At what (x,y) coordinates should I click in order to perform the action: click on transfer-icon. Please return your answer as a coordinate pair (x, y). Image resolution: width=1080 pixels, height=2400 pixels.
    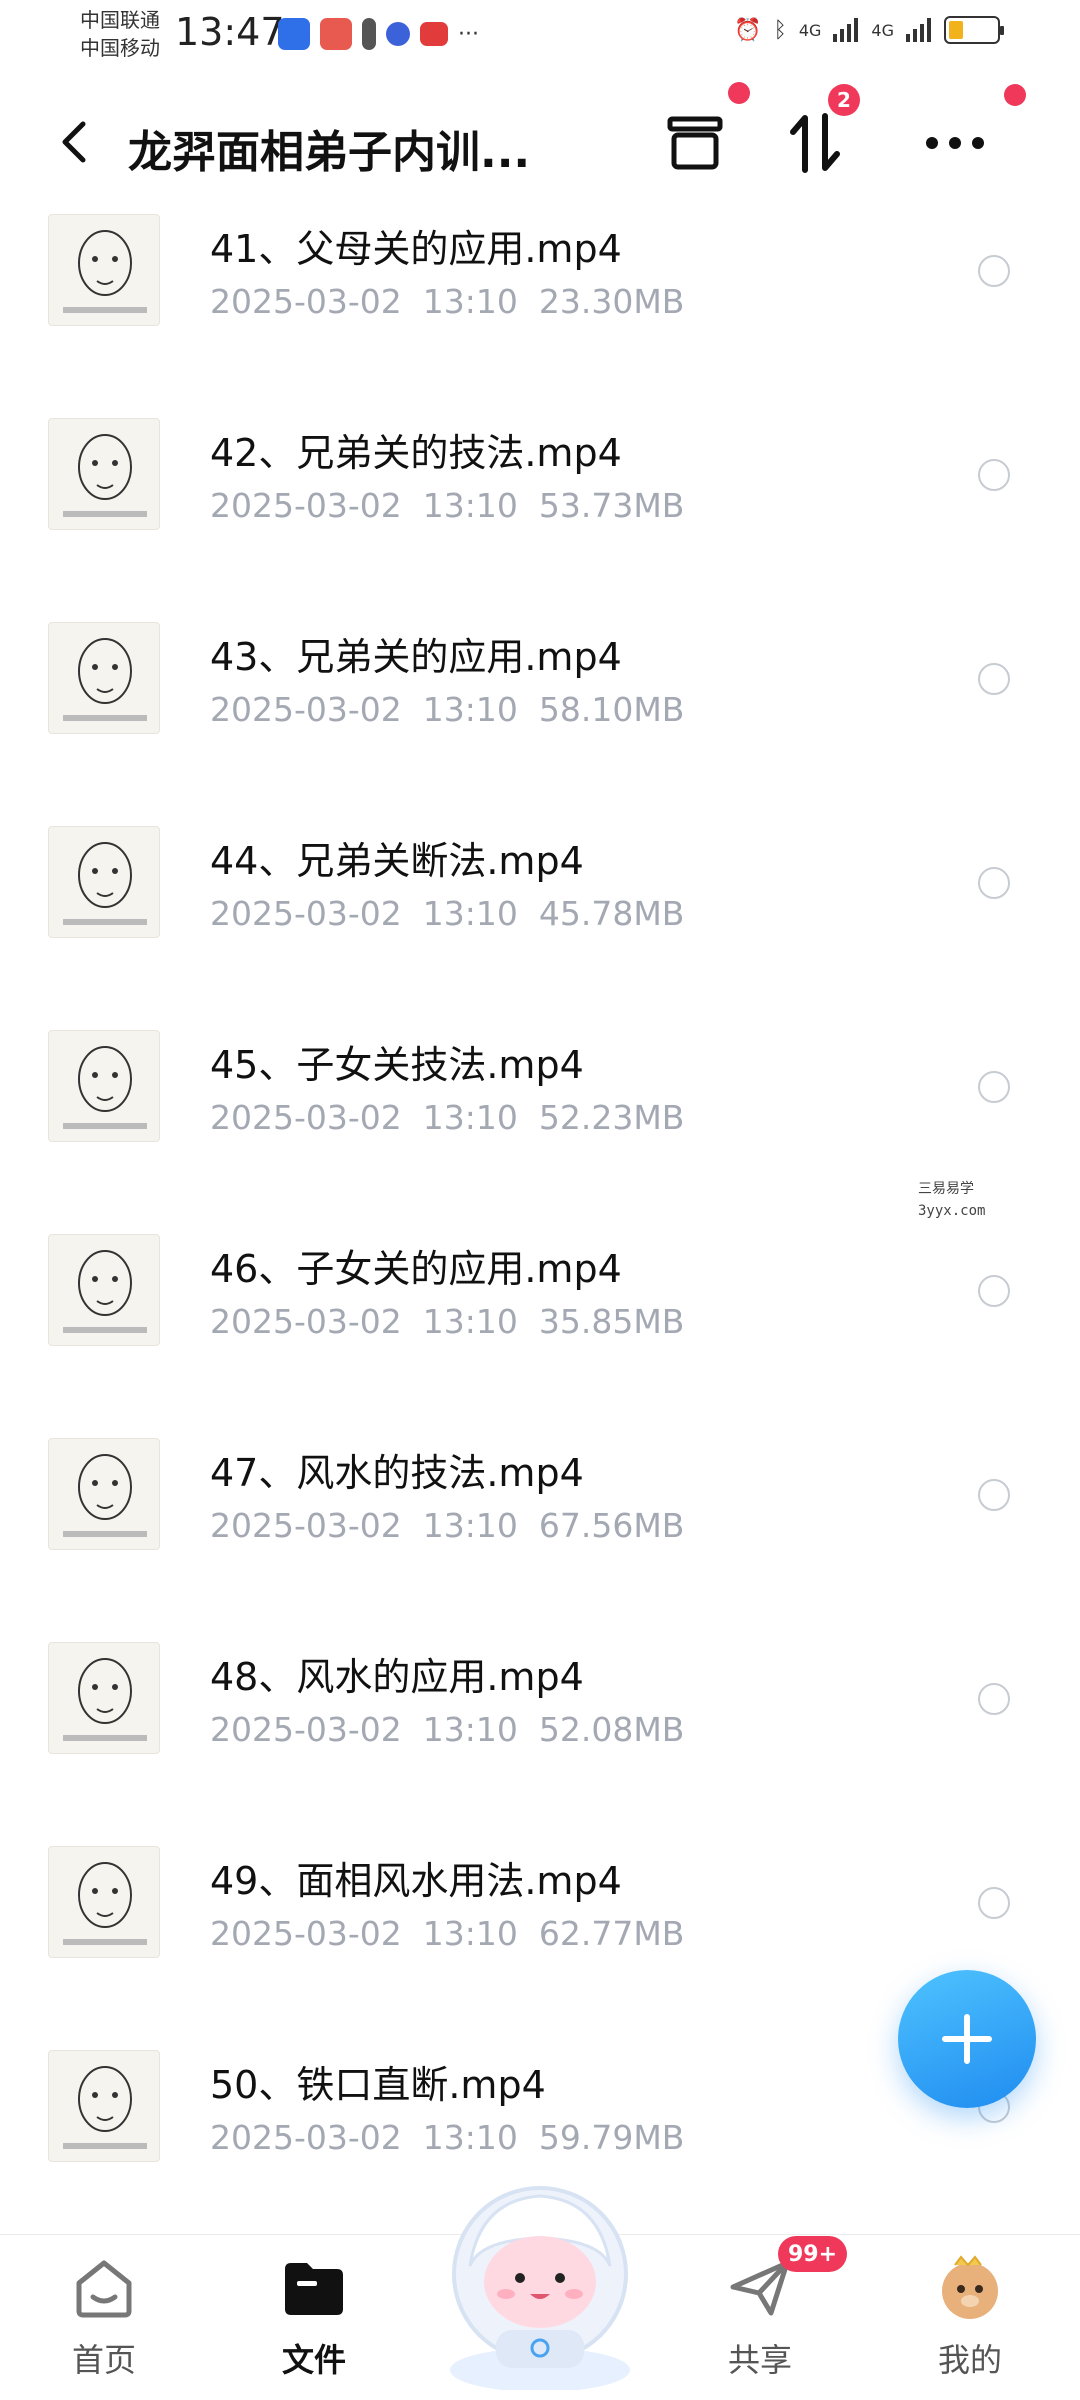
    Looking at the image, I should click on (815, 143).